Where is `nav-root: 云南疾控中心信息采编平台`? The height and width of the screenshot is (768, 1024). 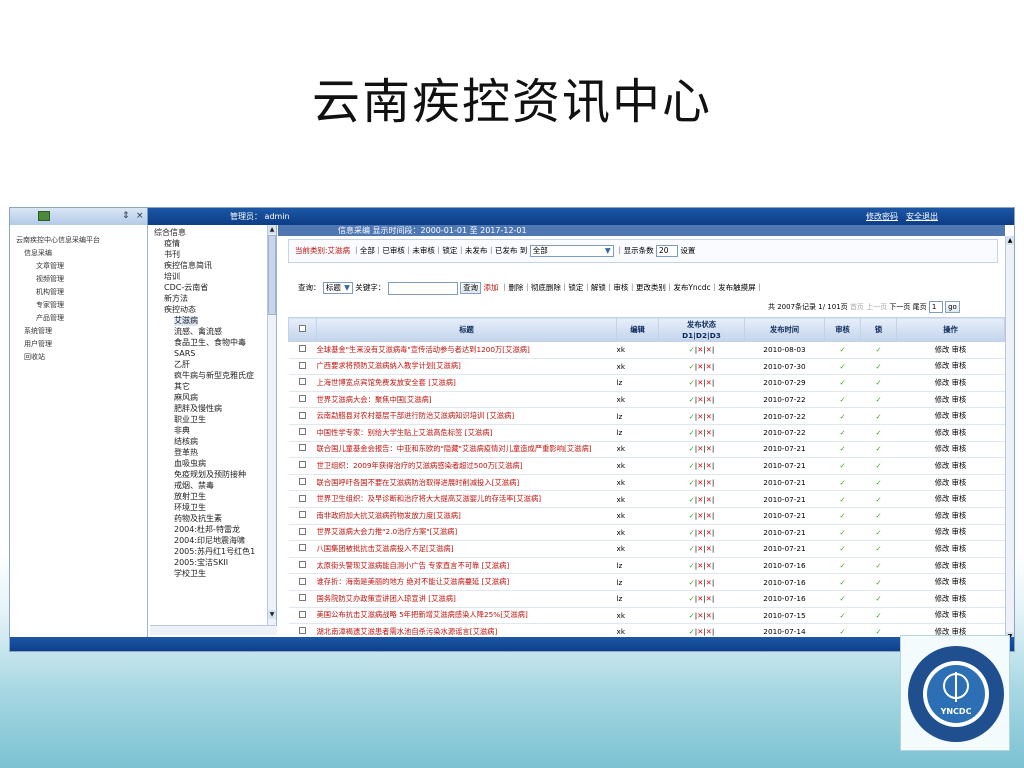
nav-root: 云南疾控中心信息采编平台 is located at coordinates (58, 240).